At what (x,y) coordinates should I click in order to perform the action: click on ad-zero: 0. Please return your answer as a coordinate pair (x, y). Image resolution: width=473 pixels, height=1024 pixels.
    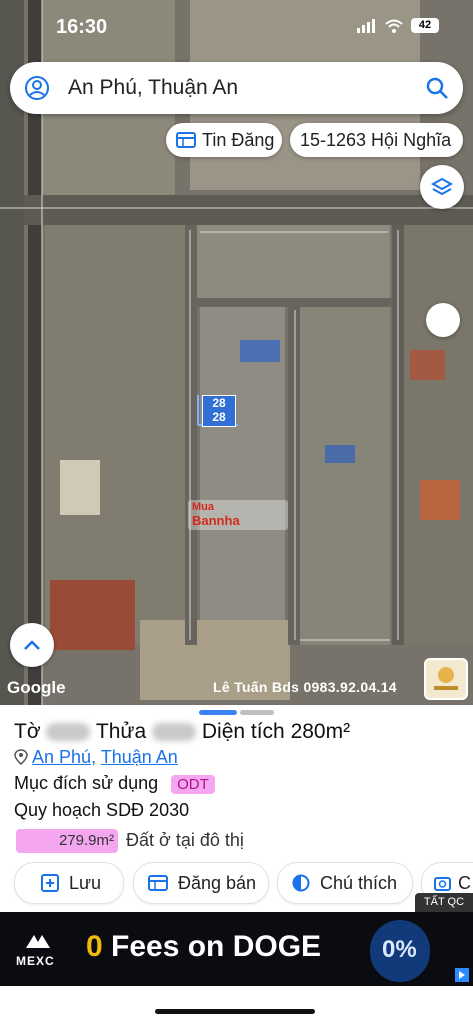
    Looking at the image, I should click on (94, 946).